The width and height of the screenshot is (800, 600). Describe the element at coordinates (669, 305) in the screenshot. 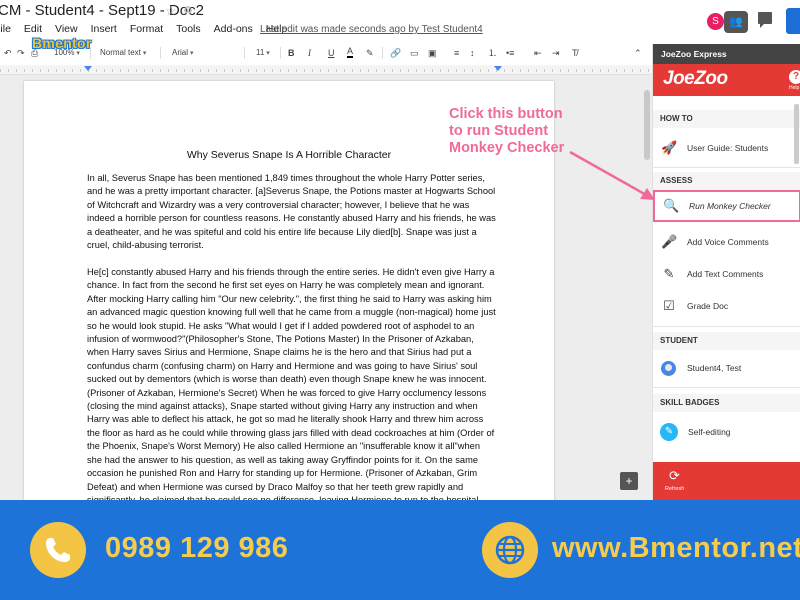

I see `checkbox-icon: ☑` at that location.